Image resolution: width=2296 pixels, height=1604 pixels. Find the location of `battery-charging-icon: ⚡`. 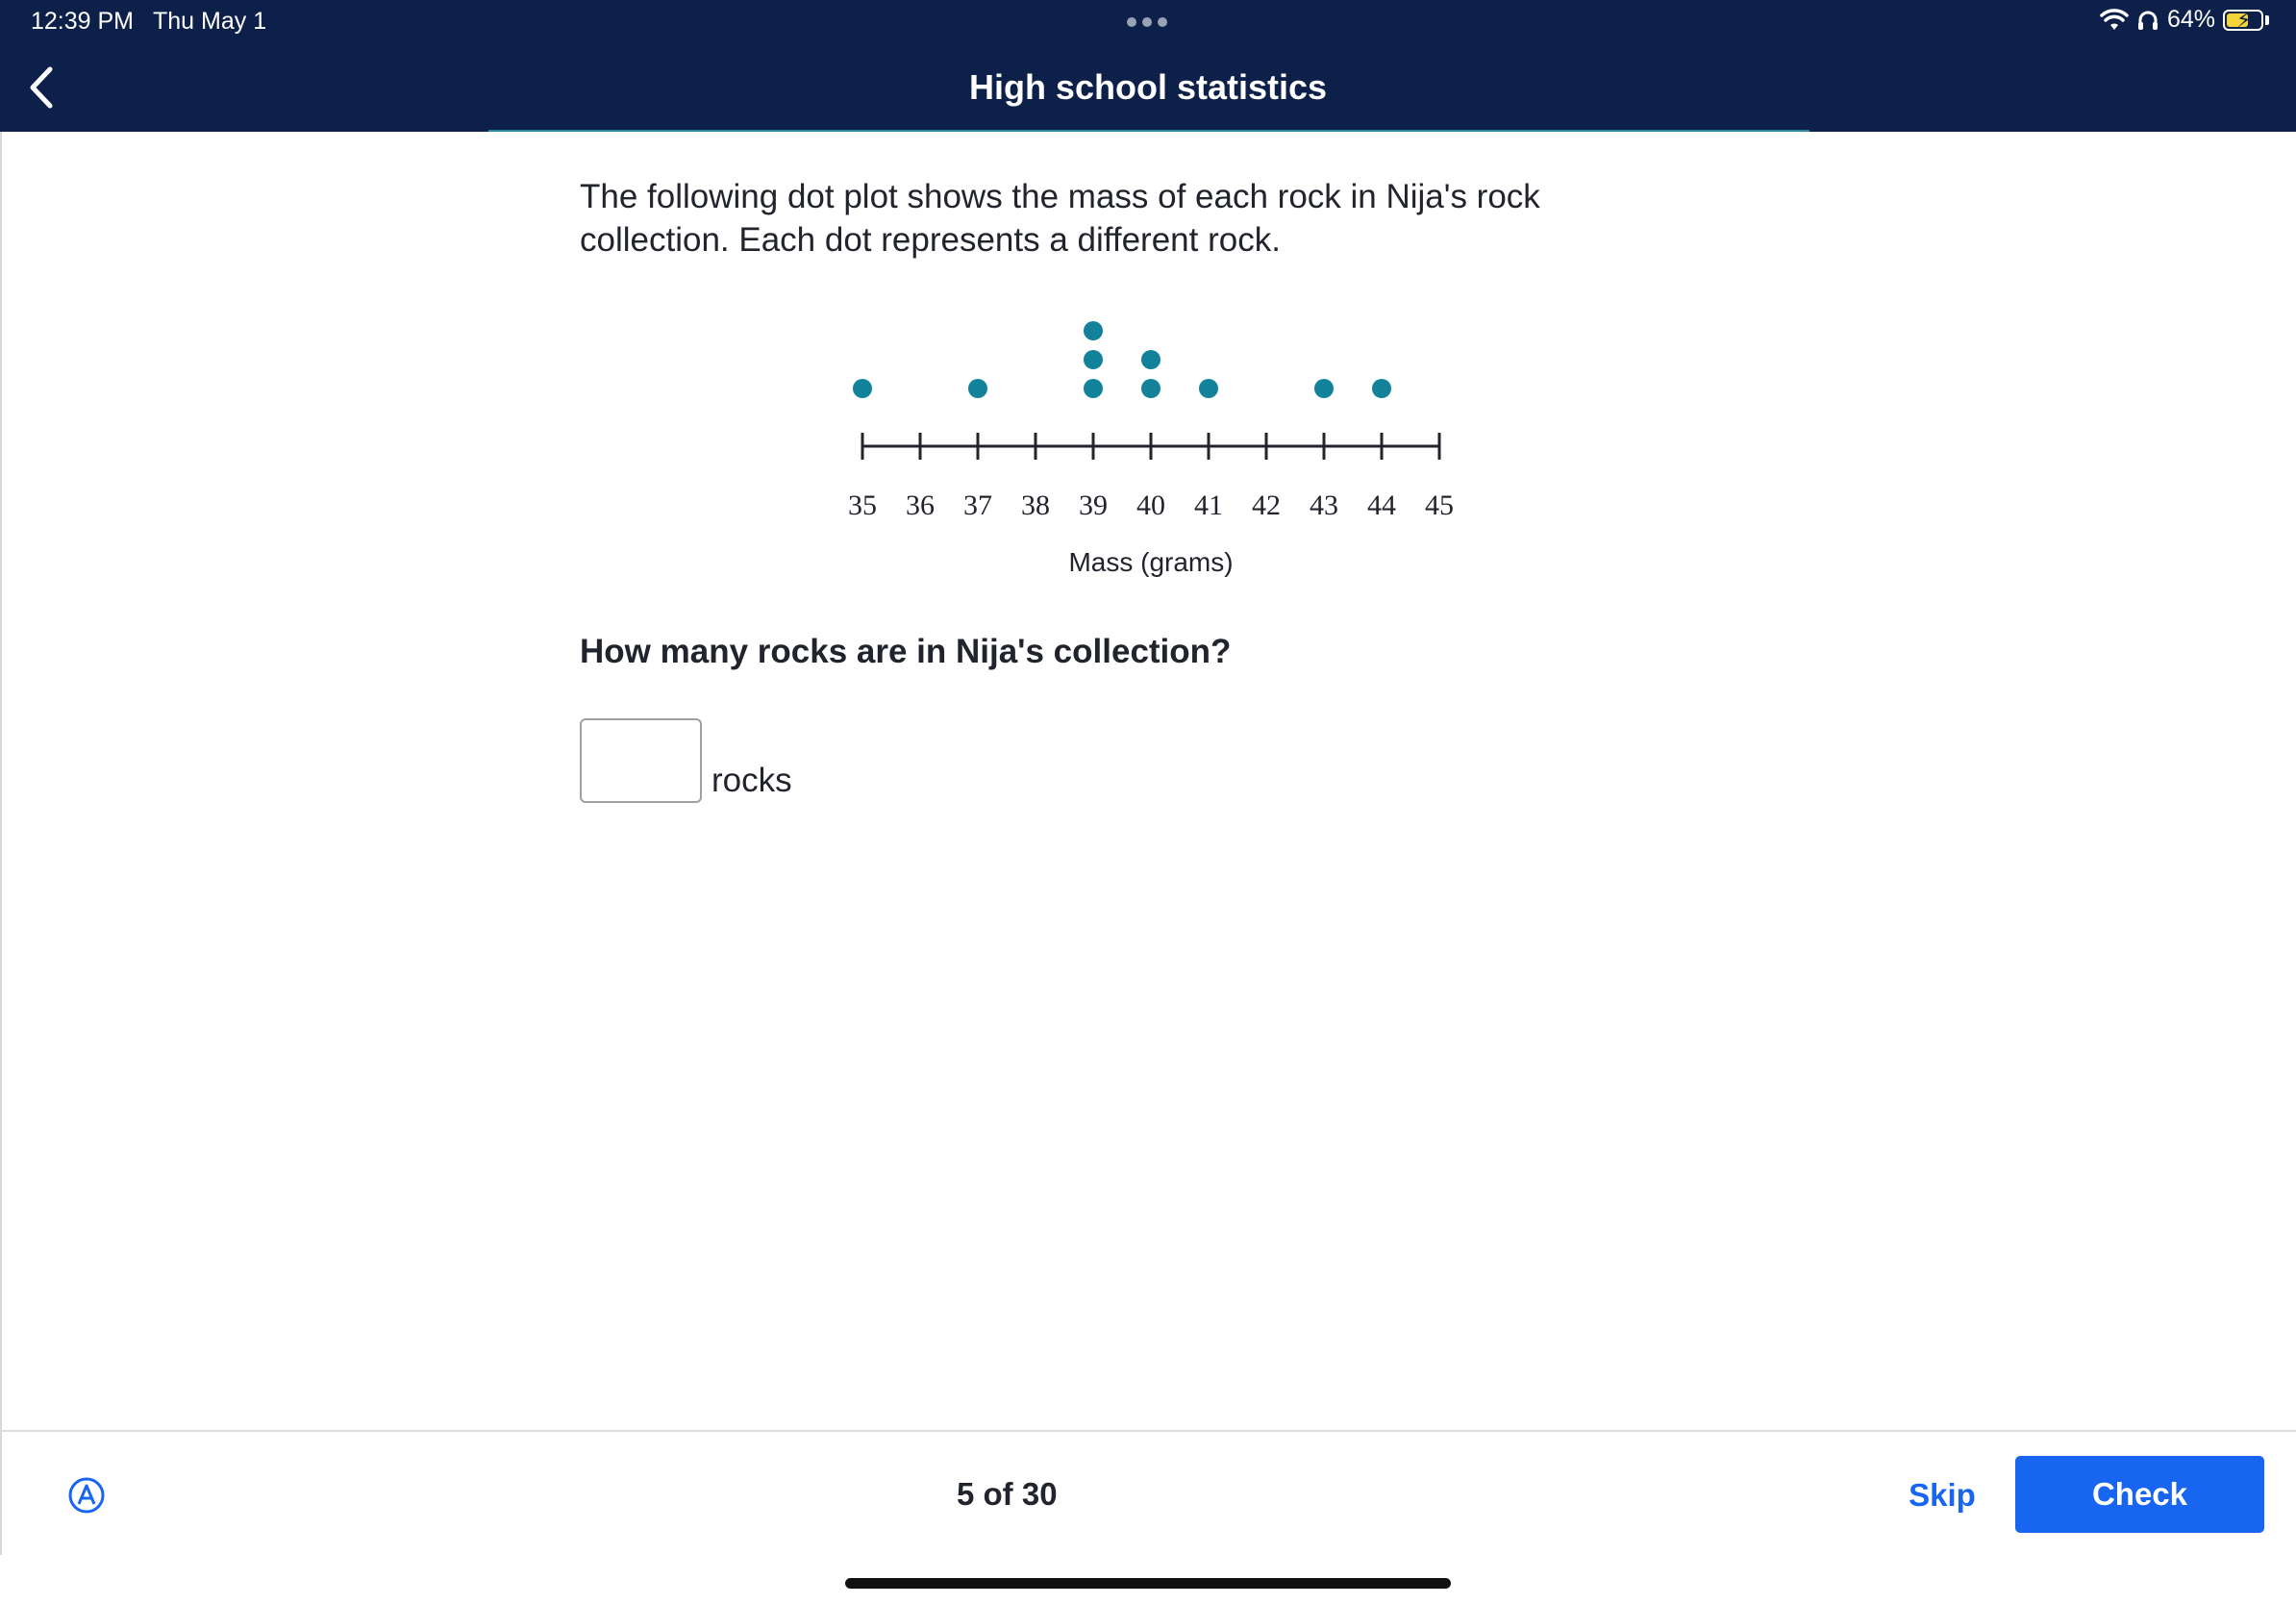

battery-charging-icon: ⚡ is located at coordinates (2243, 20).